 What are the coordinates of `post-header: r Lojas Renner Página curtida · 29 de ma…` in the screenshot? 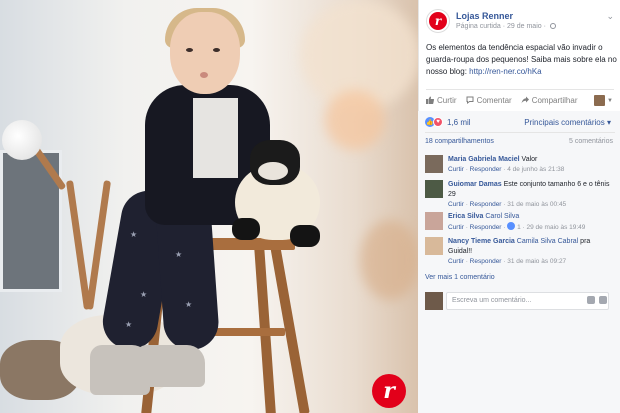 It's located at (521, 22).